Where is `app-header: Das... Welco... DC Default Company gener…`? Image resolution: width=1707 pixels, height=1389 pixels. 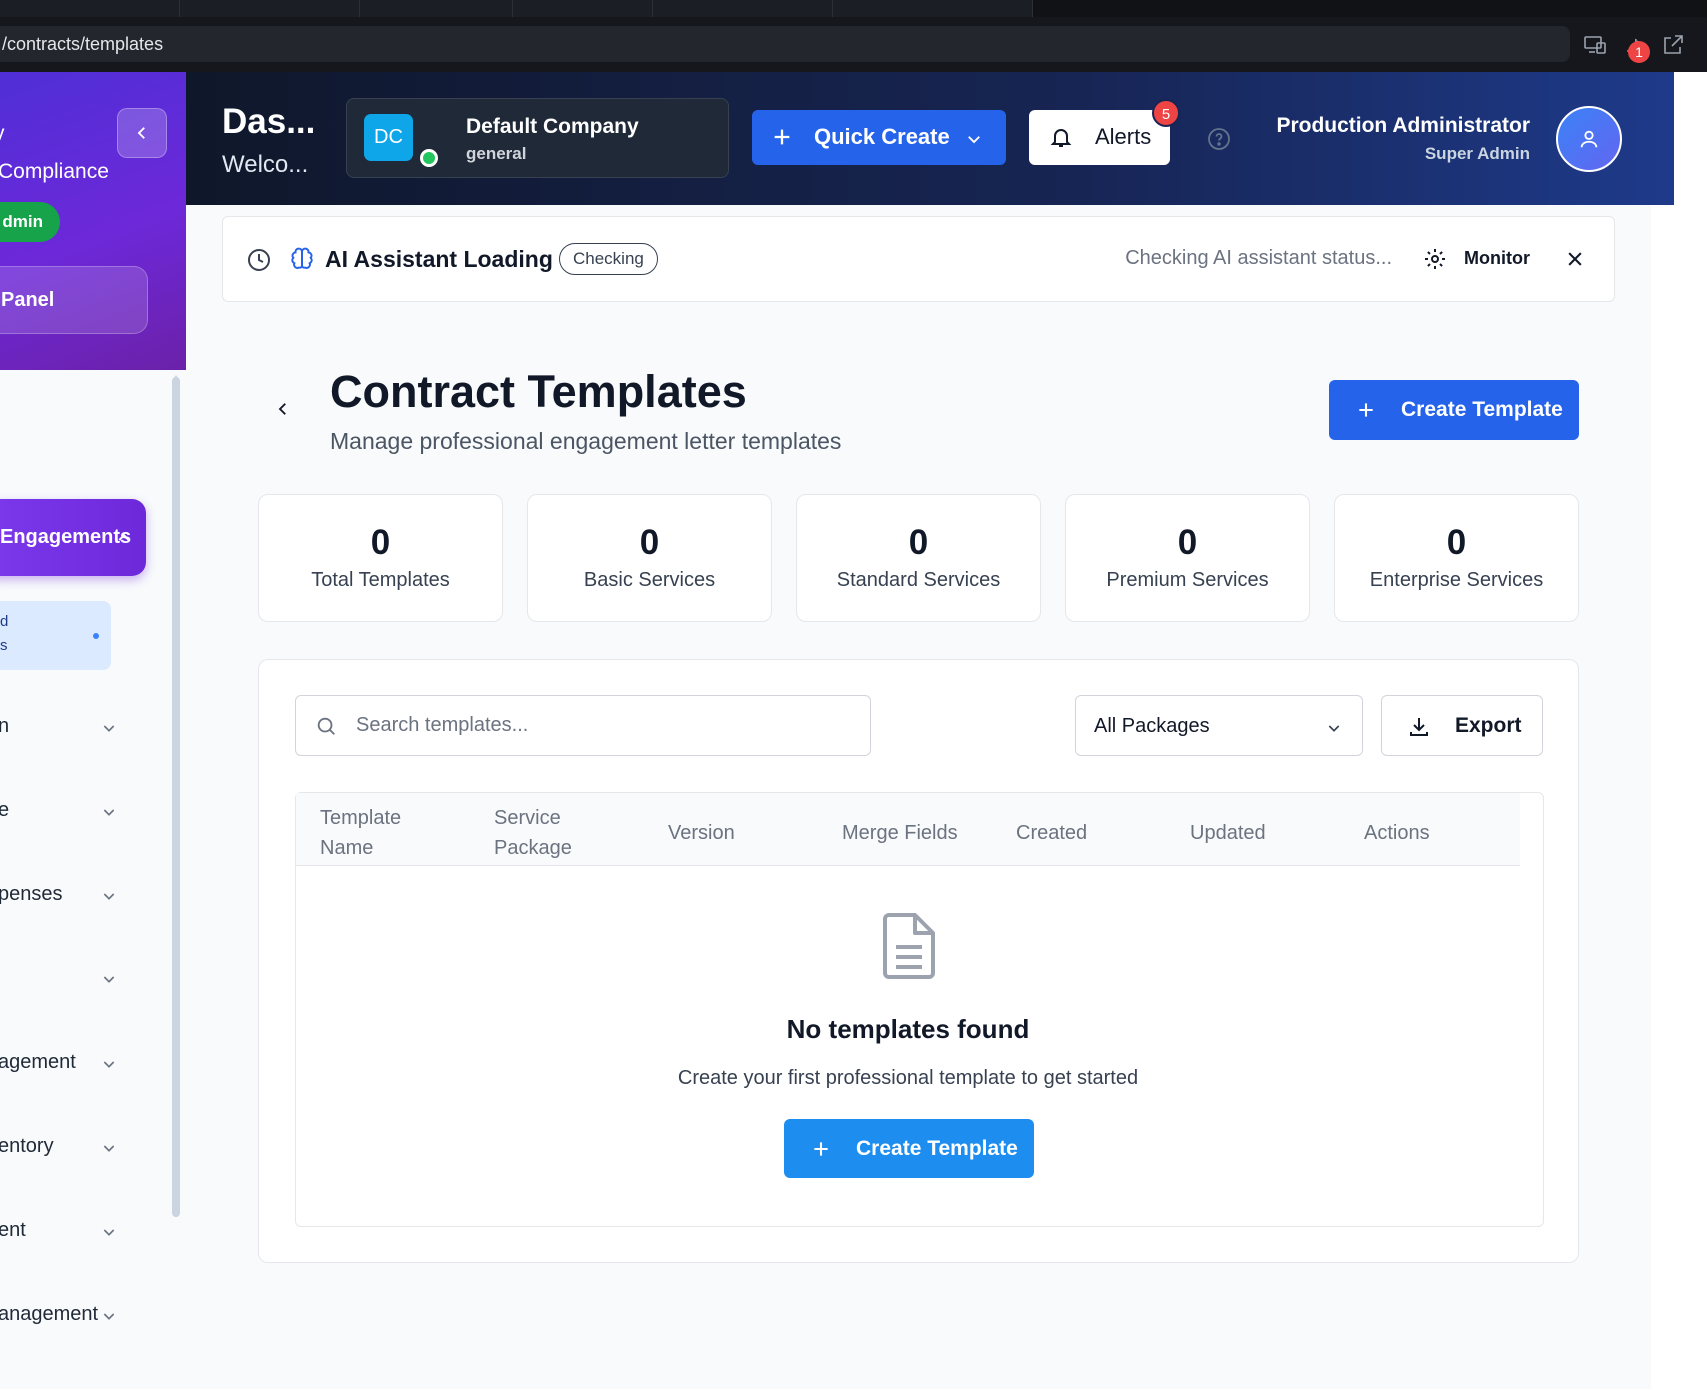
app-header: Das... Welco... DC Default Company gener… is located at coordinates (930, 138).